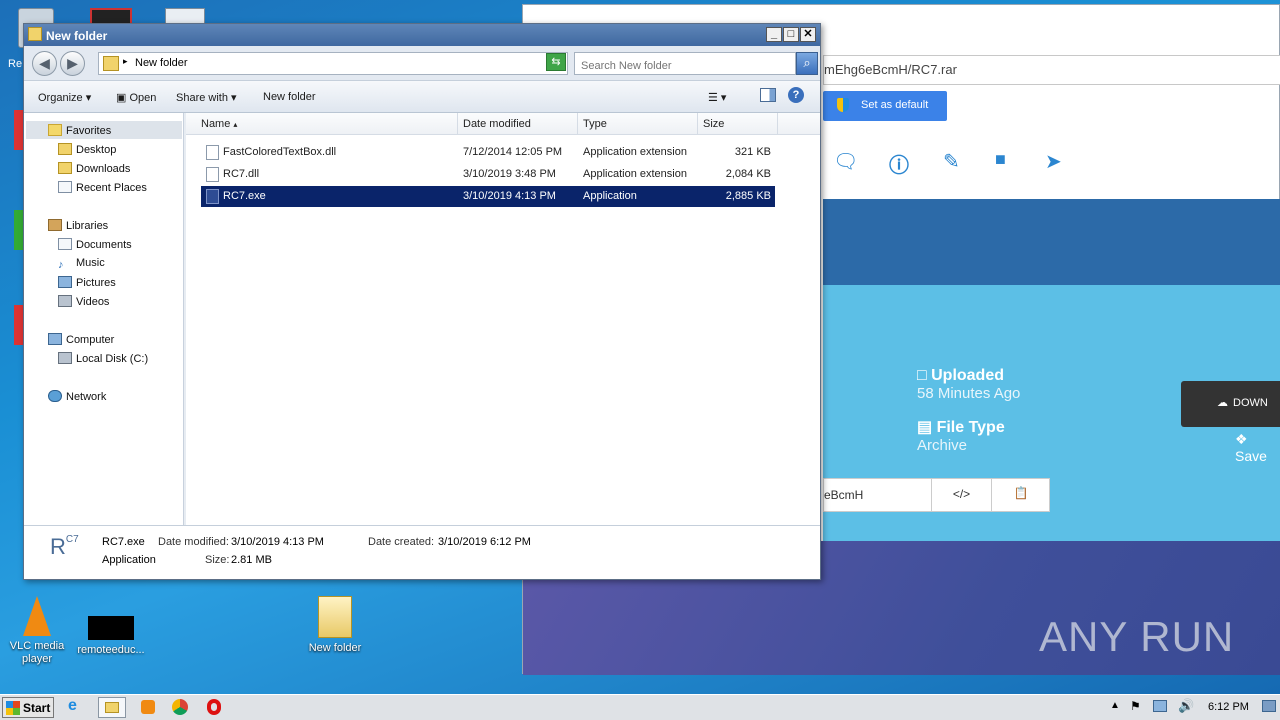 Image resolution: width=1280 pixels, height=720 pixels. I want to click on column-header: Name ▴ Date modified Type Size, so click(503, 124).